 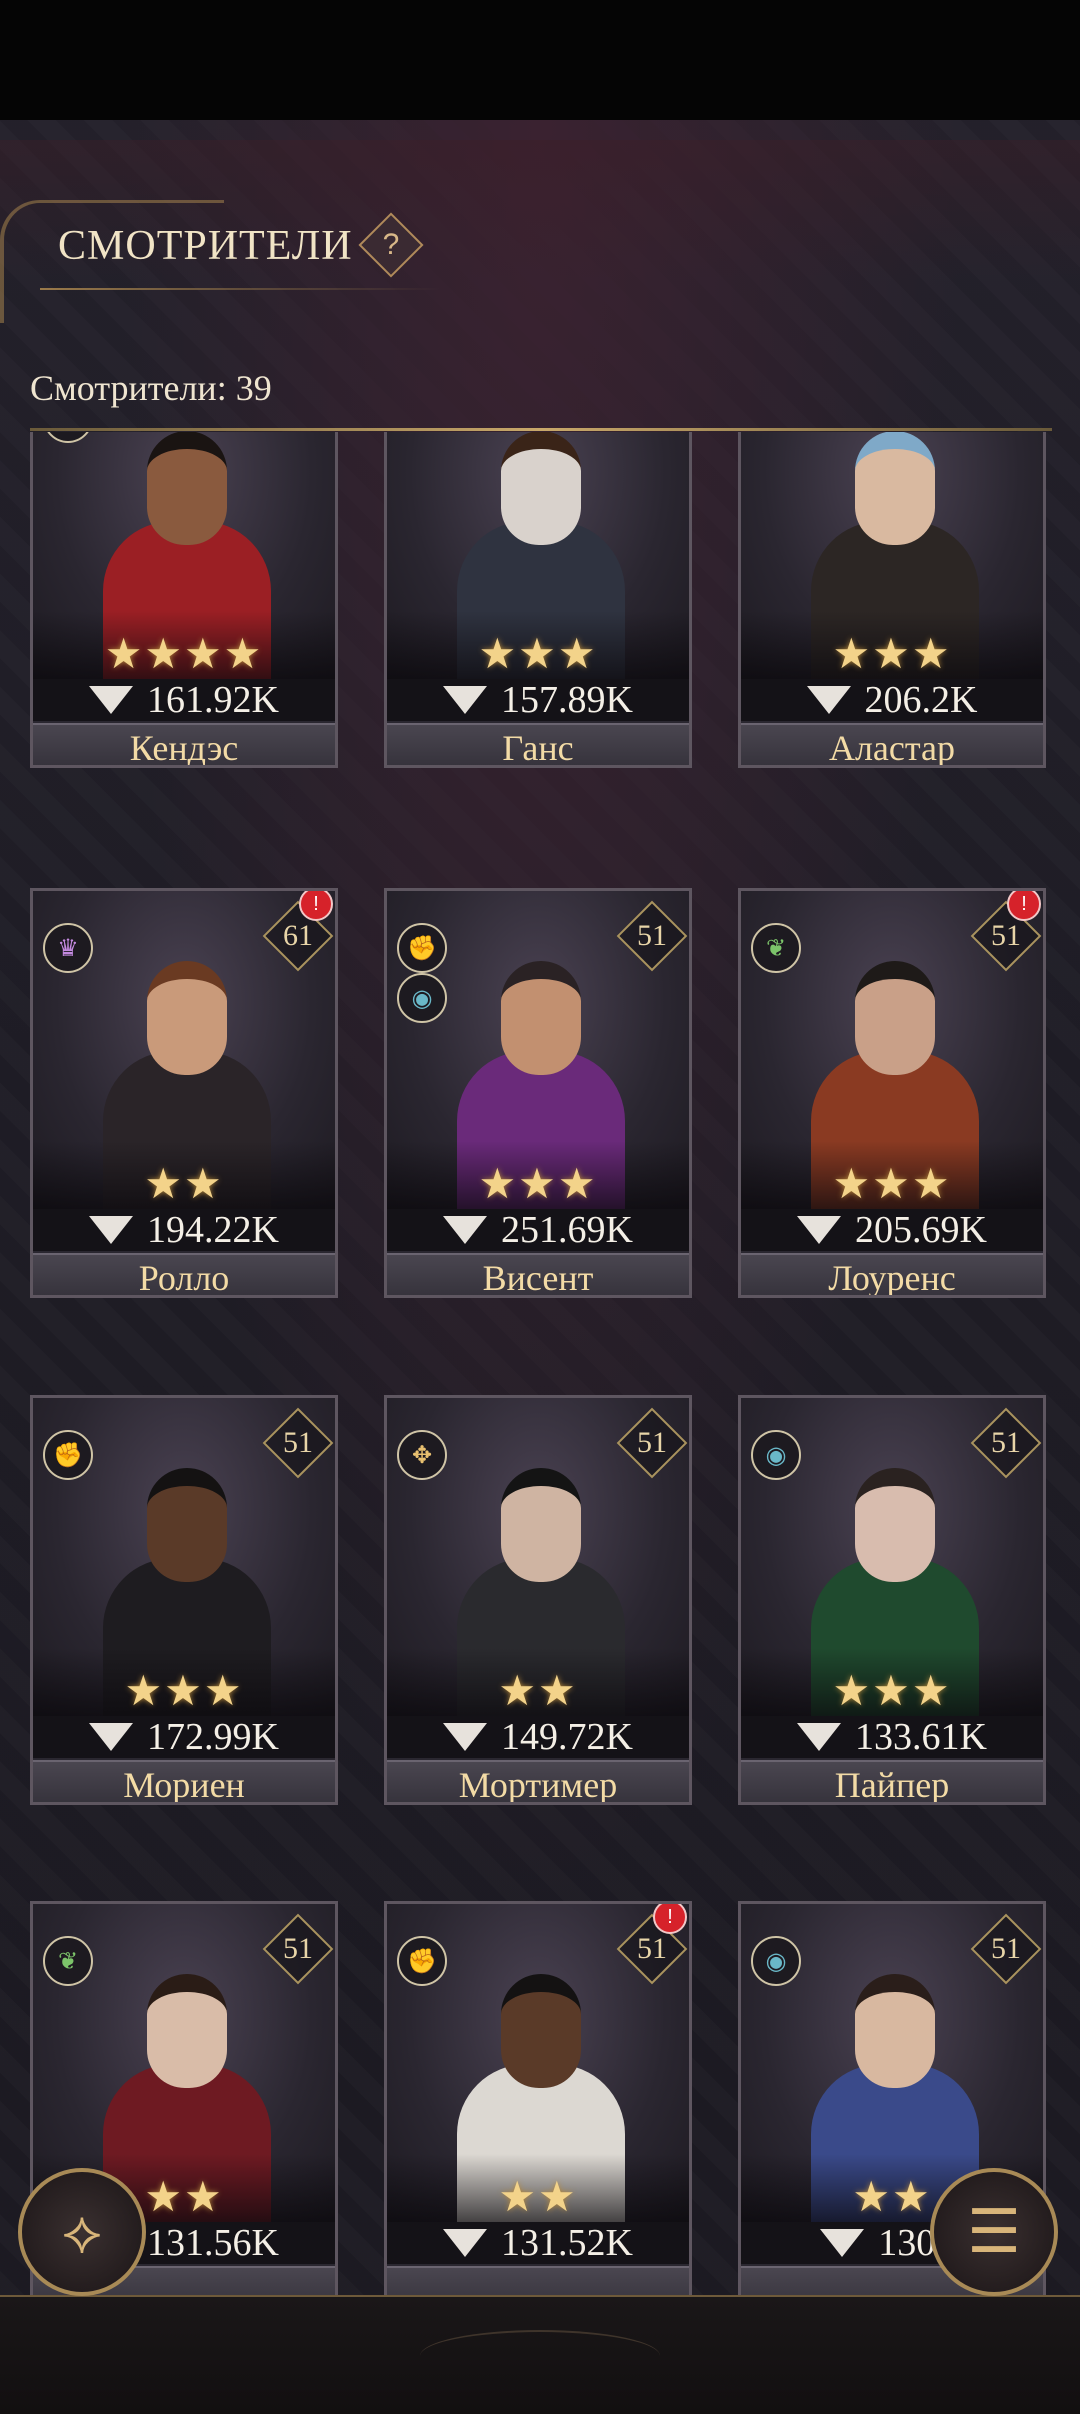 What do you see at coordinates (921, 1737) in the screenshot?
I see `power-value: 133.61K` at bounding box center [921, 1737].